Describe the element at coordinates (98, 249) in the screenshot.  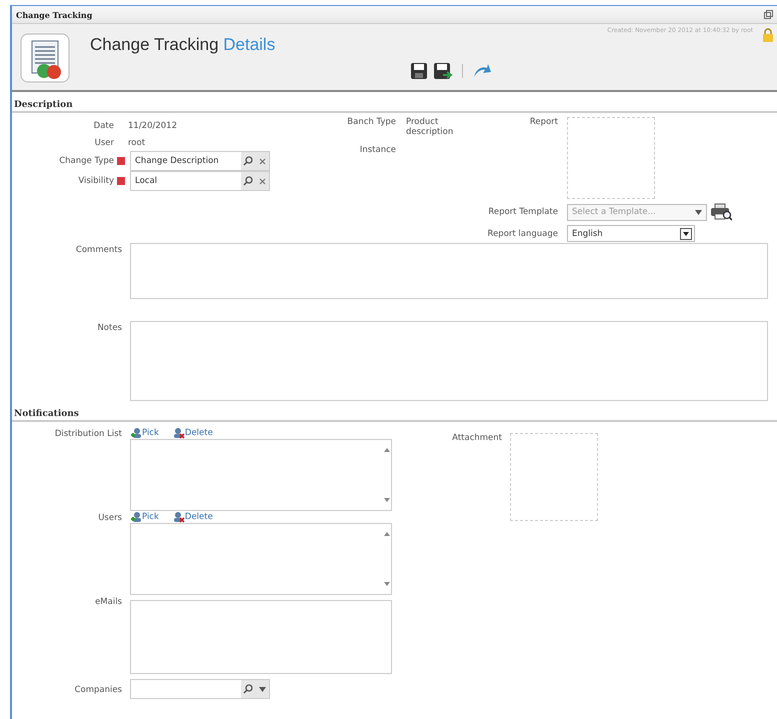
I see `field-label: Comments` at that location.